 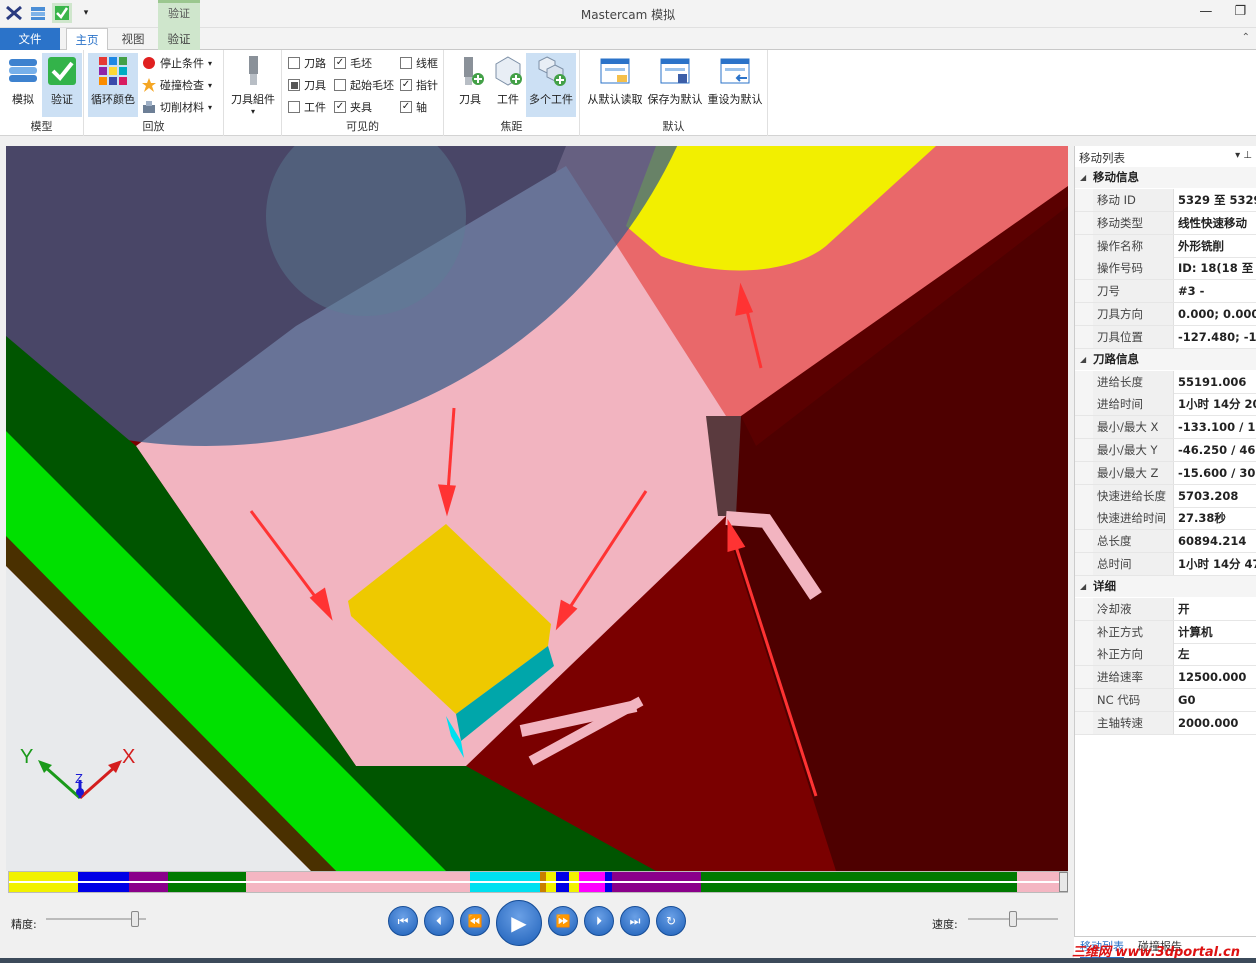 I want to click on tool-checkbox-partial, so click(x=294, y=85).